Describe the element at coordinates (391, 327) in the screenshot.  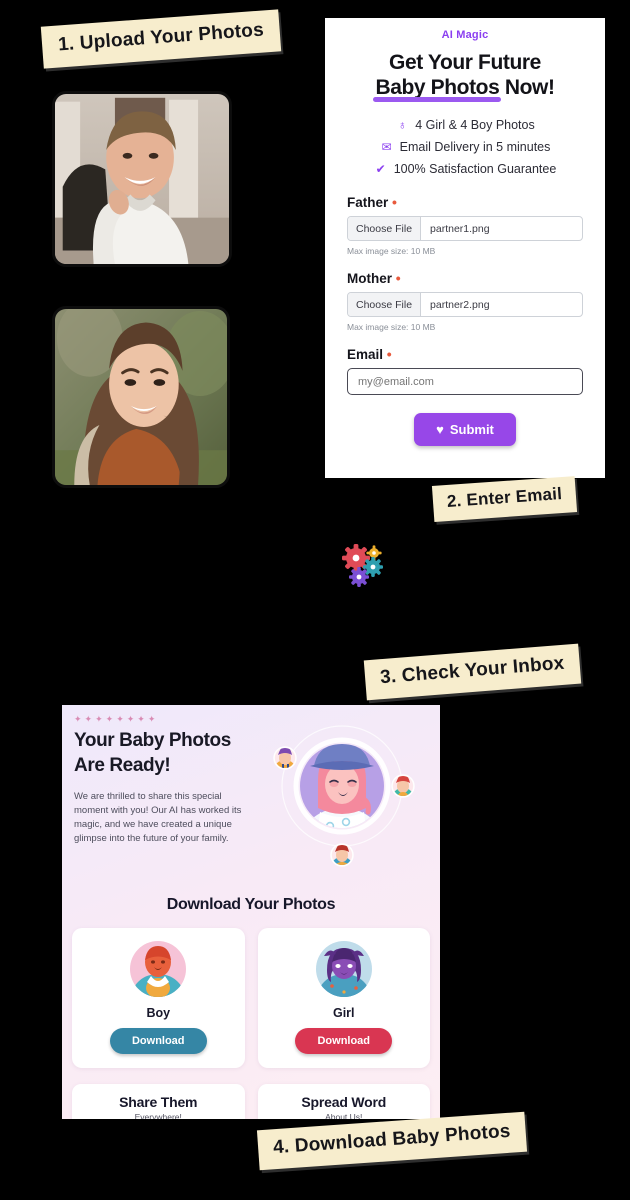
I see `mother-size-hint: Max image size: 10 MB` at that location.